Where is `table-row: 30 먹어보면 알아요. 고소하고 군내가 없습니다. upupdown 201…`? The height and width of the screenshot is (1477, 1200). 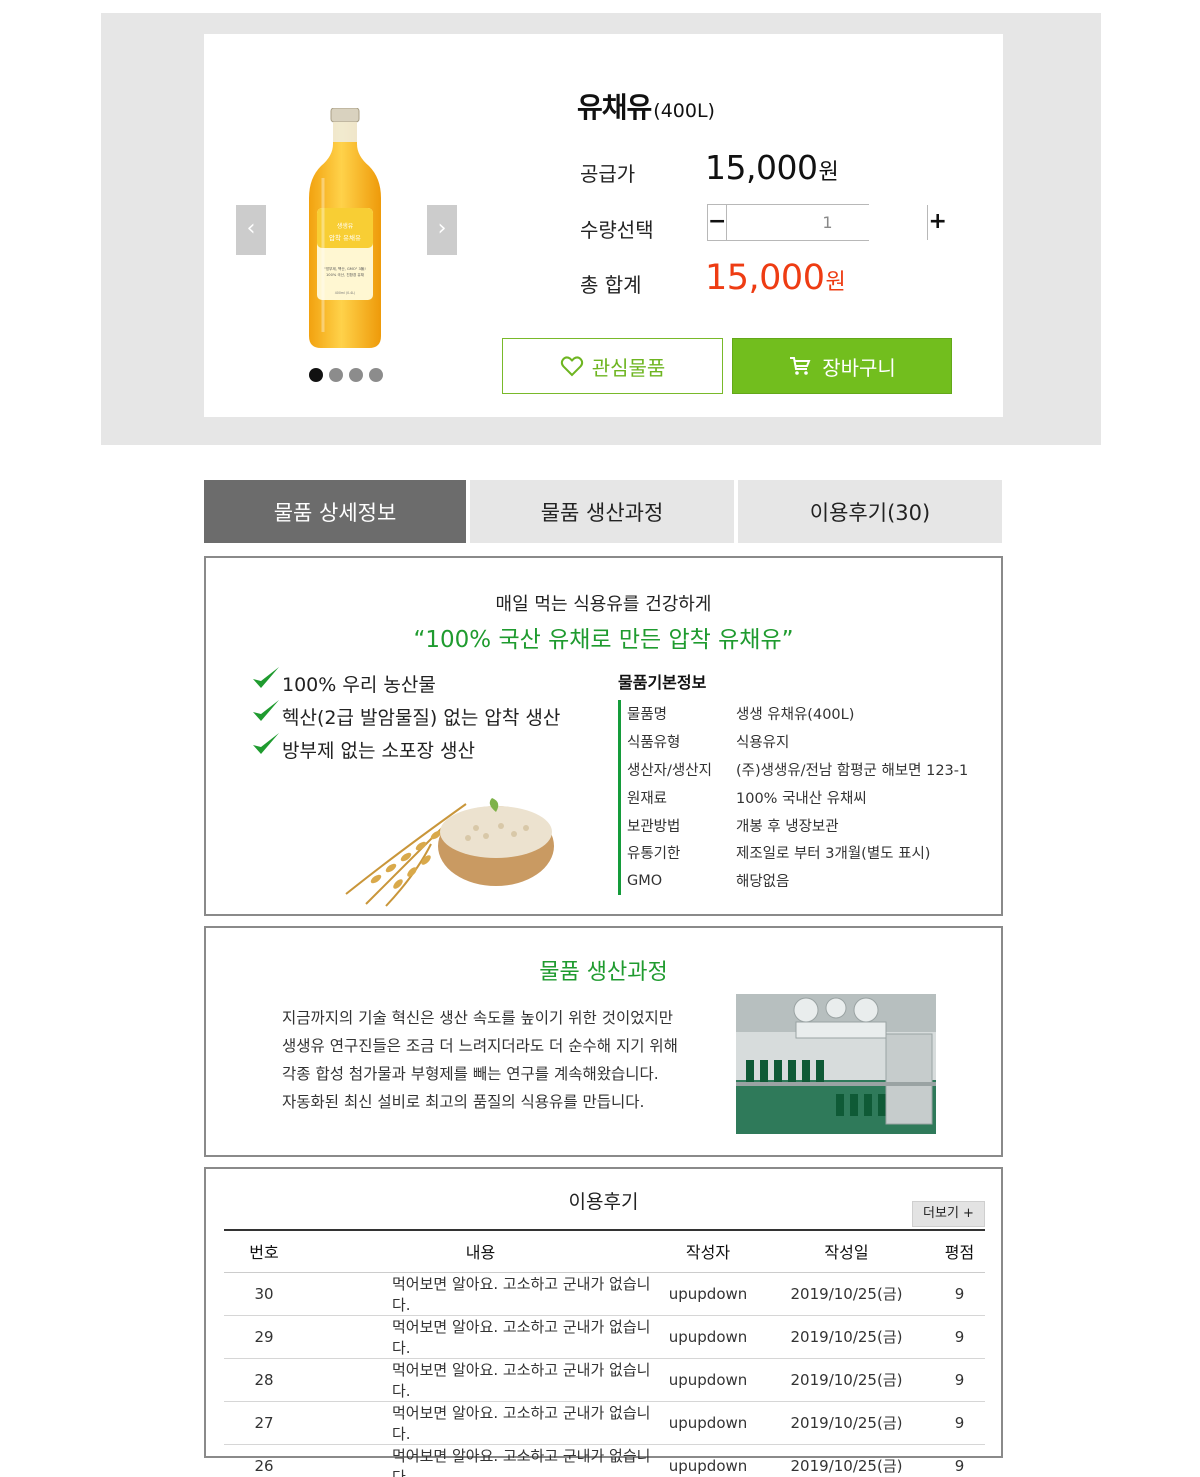 table-row: 30 먹어보면 알아요. 고소하고 군내가 없습니다. upupdown 201… is located at coordinates (604, 1294).